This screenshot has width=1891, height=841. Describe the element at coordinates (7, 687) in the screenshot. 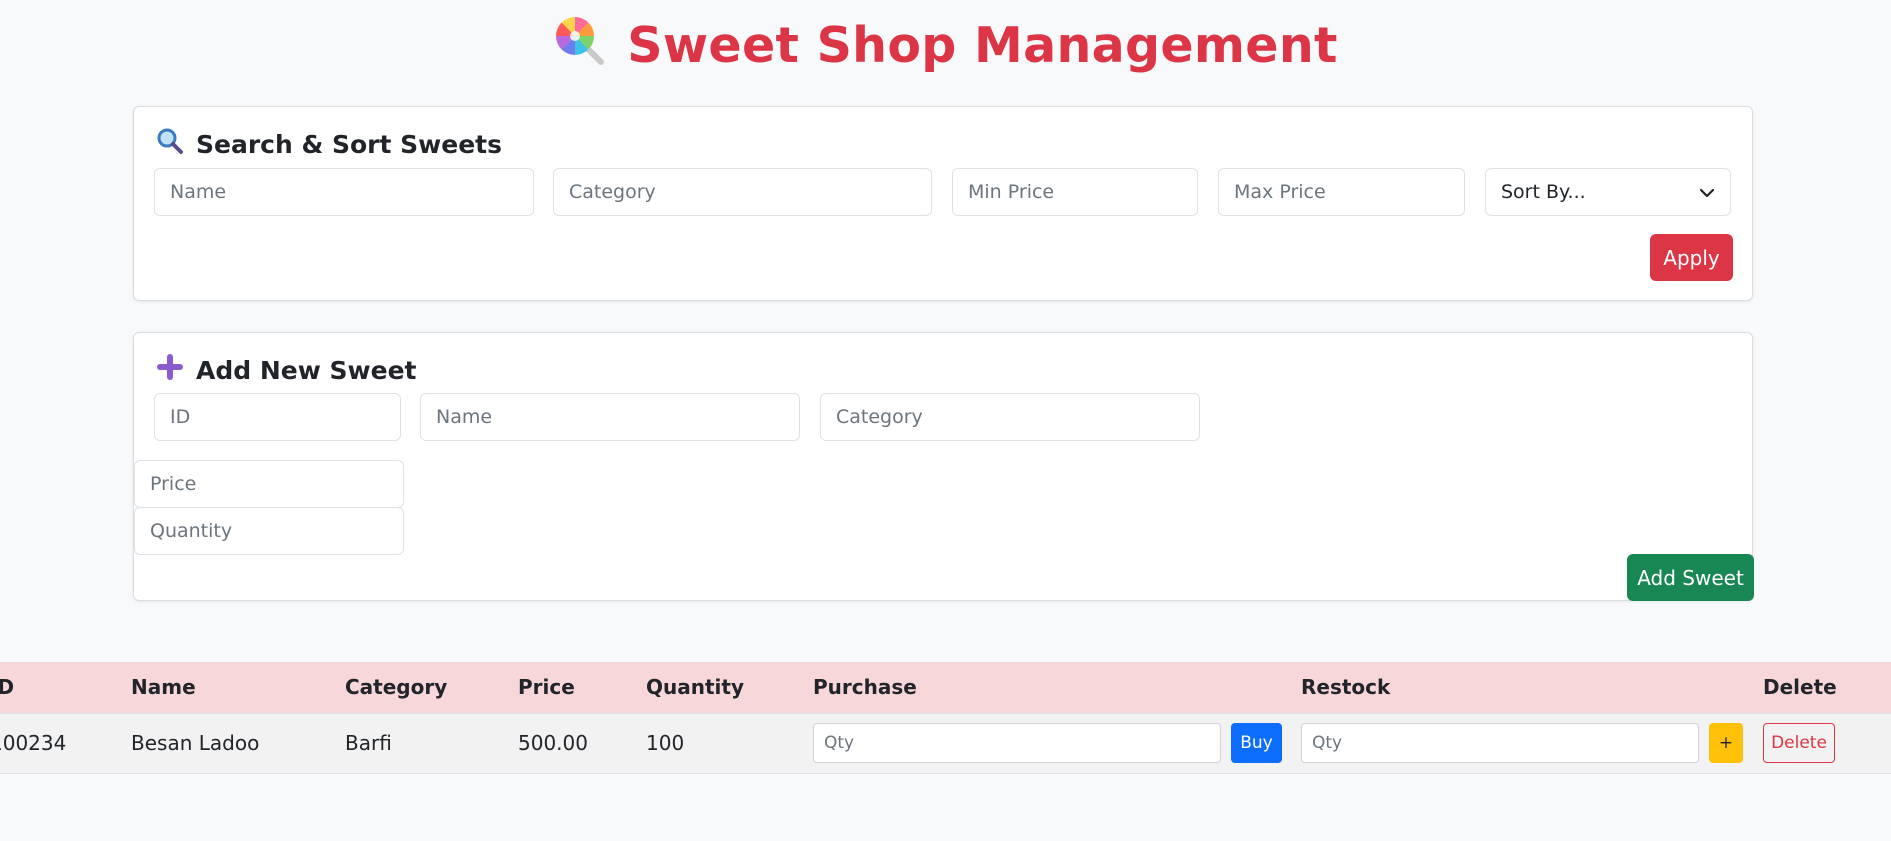

I see `column-header-id: ID` at that location.